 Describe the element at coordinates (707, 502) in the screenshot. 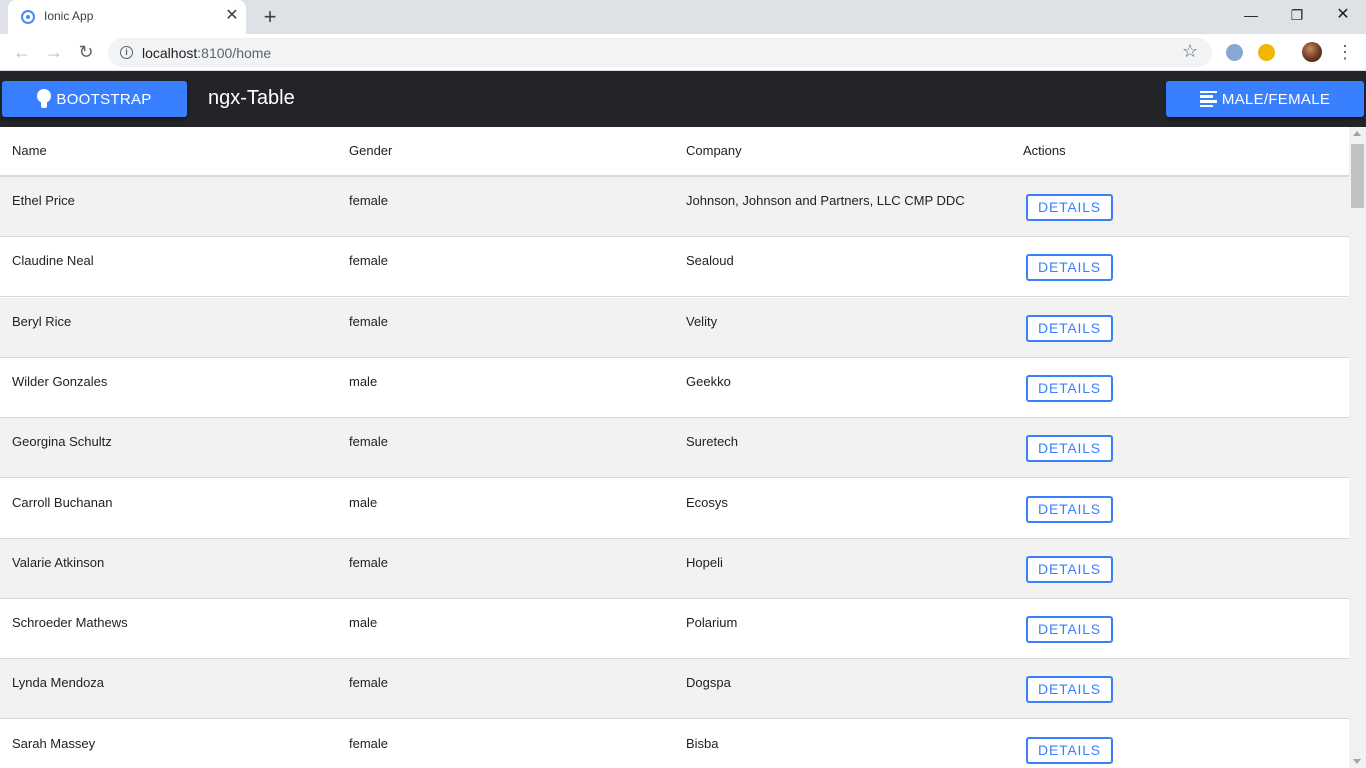

I see `cell-company: Ecosys` at that location.